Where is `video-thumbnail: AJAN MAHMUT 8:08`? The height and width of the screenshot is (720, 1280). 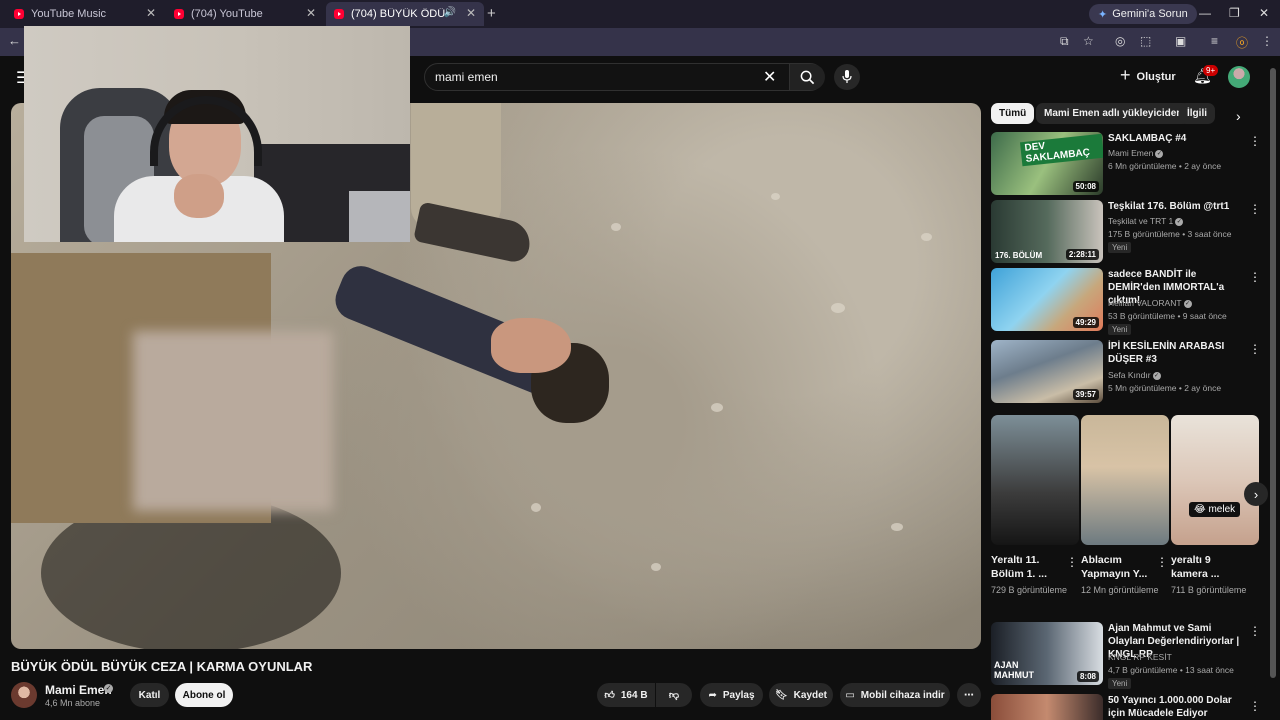 video-thumbnail: AJAN MAHMUT 8:08 is located at coordinates (1047, 653).